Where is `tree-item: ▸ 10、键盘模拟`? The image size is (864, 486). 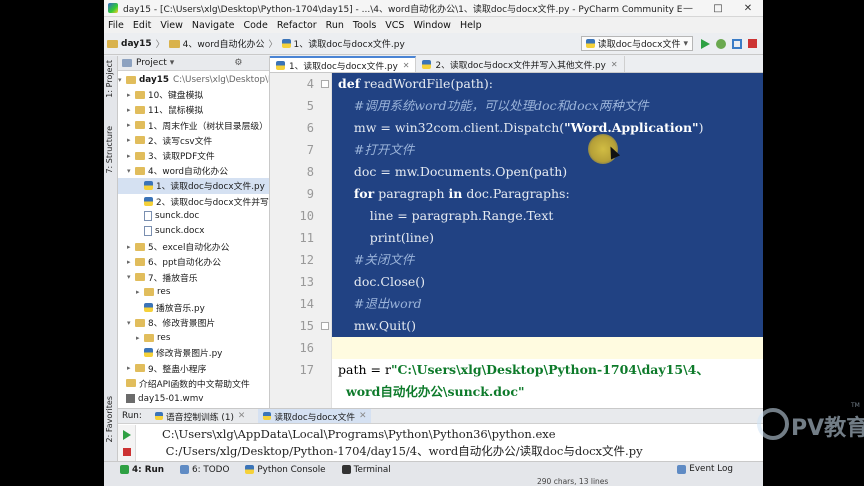
tree-item: ▸ 10、键盘模拟 is located at coordinates (193, 94).